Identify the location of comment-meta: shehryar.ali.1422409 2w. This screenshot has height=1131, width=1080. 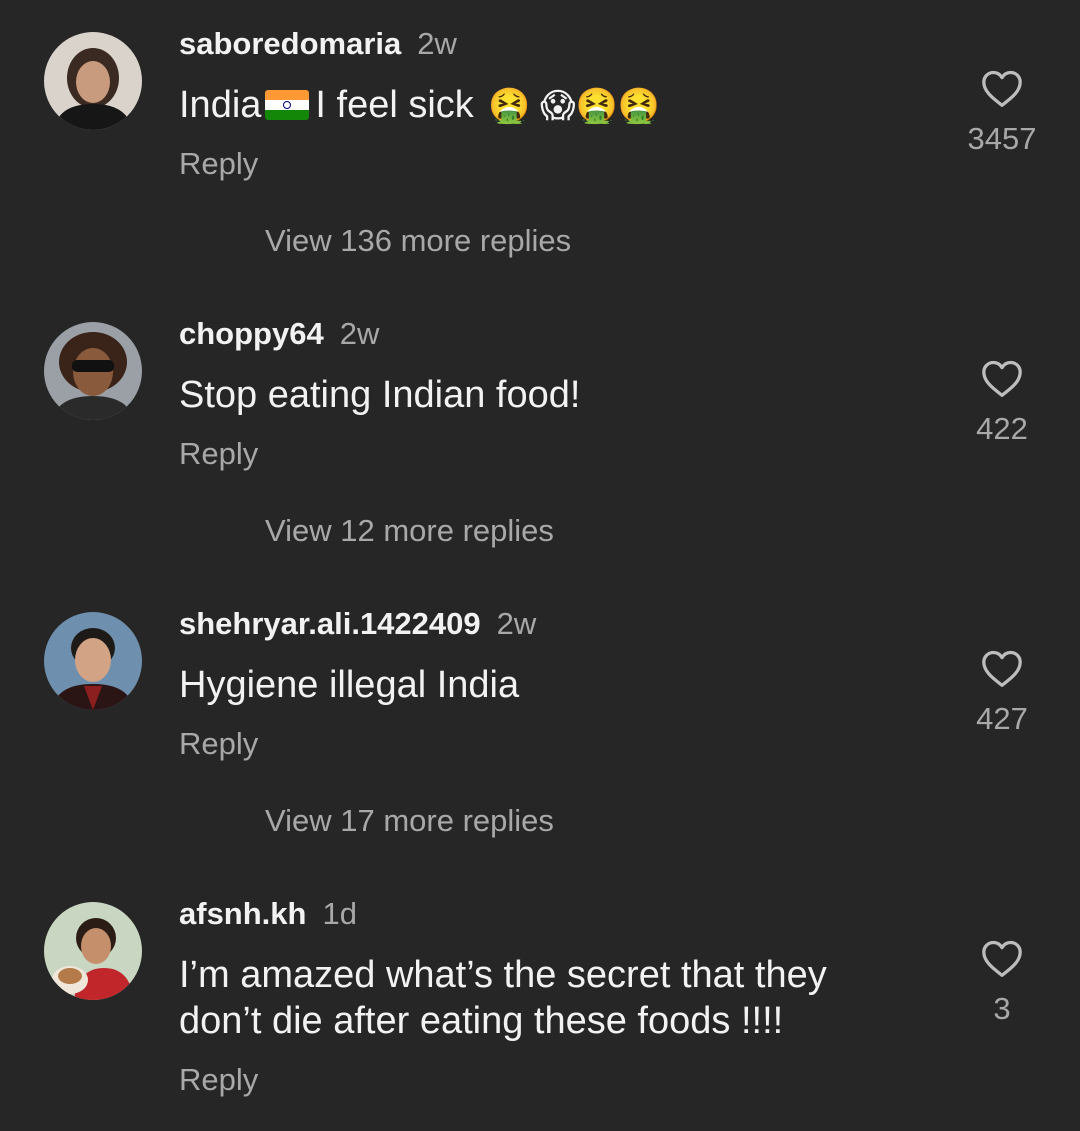
(357, 624).